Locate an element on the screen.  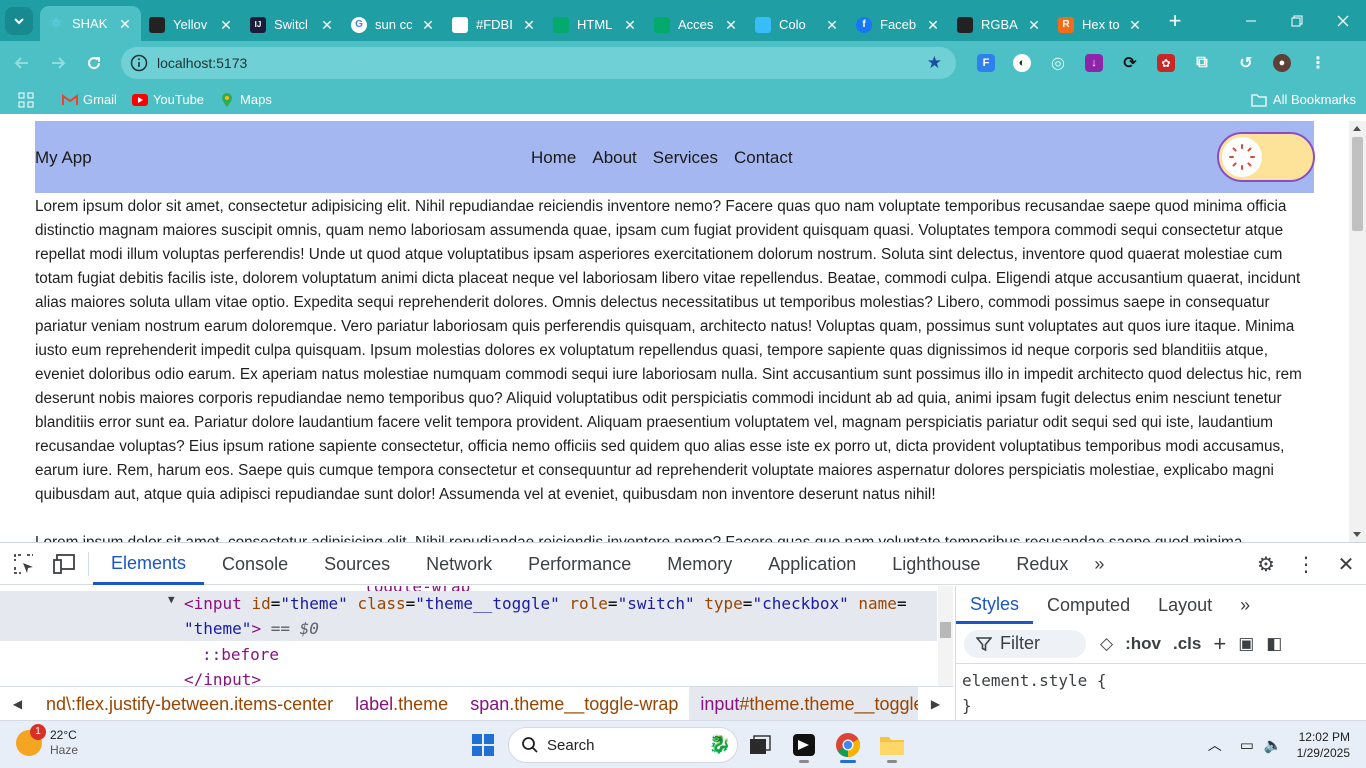
reload-button is located at coordinates (94, 63).